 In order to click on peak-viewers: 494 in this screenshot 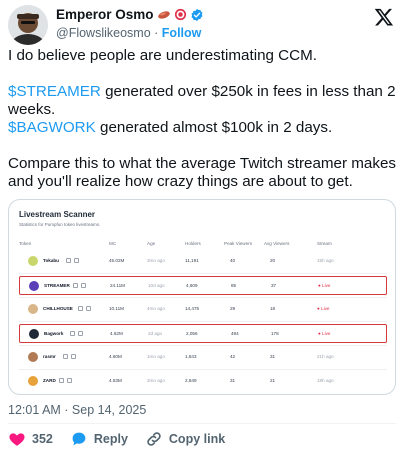, I will do `click(235, 333)`.